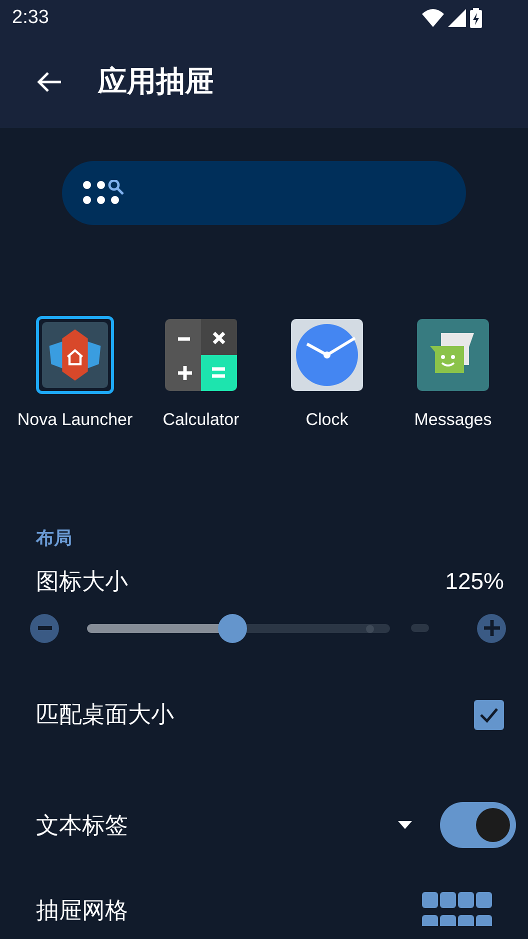 The height and width of the screenshot is (939, 528). Describe the element at coordinates (420, 628) in the screenshot. I see `slider-marker` at that location.